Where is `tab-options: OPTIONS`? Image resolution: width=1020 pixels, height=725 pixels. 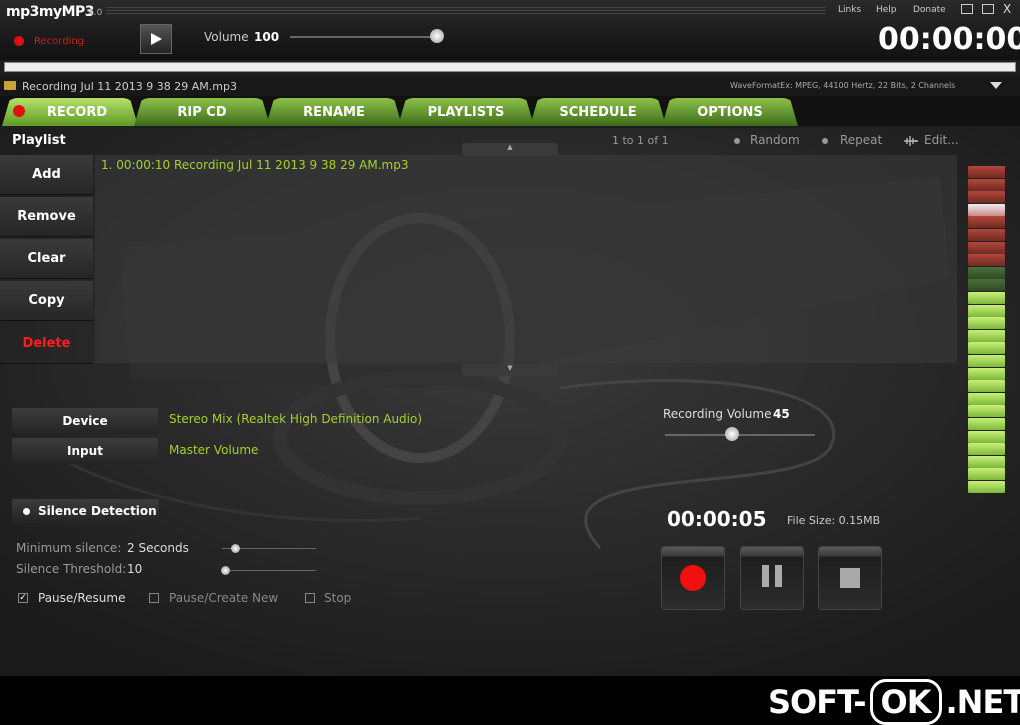
tab-options: OPTIONS is located at coordinates (730, 112).